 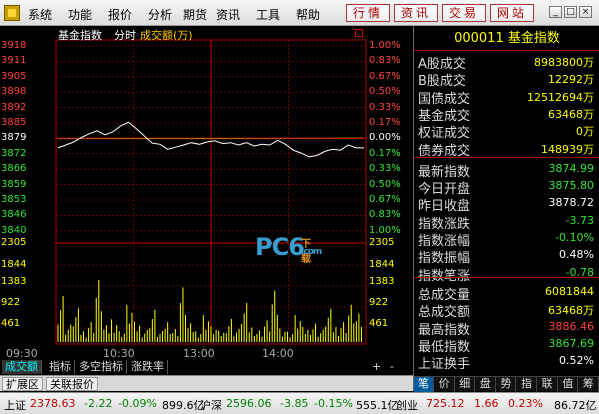 What do you see at coordinates (576, 361) in the screenshot?
I see `quote-row-value: 0.52%` at bounding box center [576, 361].